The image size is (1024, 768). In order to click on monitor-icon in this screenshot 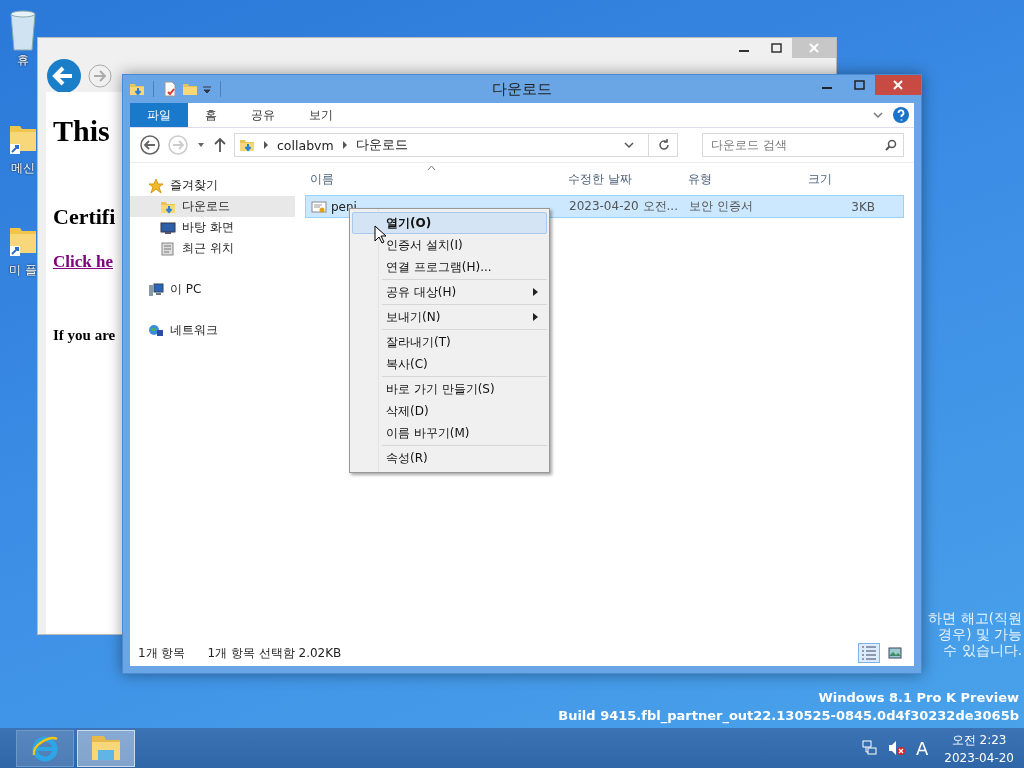, I will do `click(168, 227)`.